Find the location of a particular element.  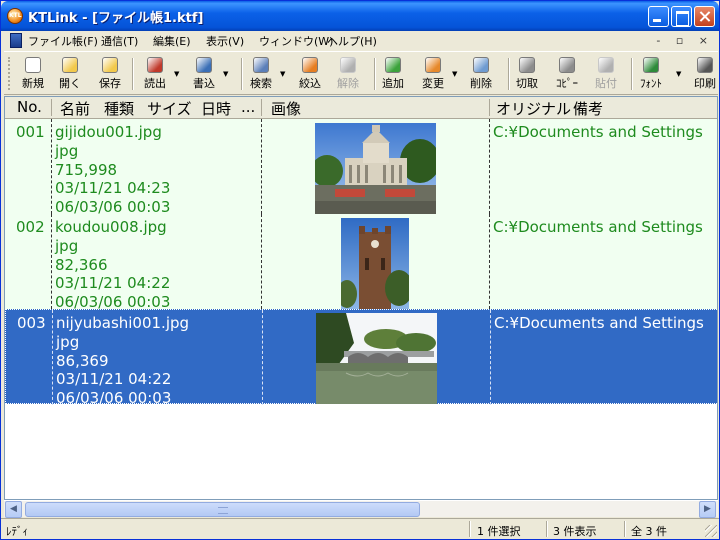

toolbar-button-label: 印刷 is located at coordinates (705, 83).